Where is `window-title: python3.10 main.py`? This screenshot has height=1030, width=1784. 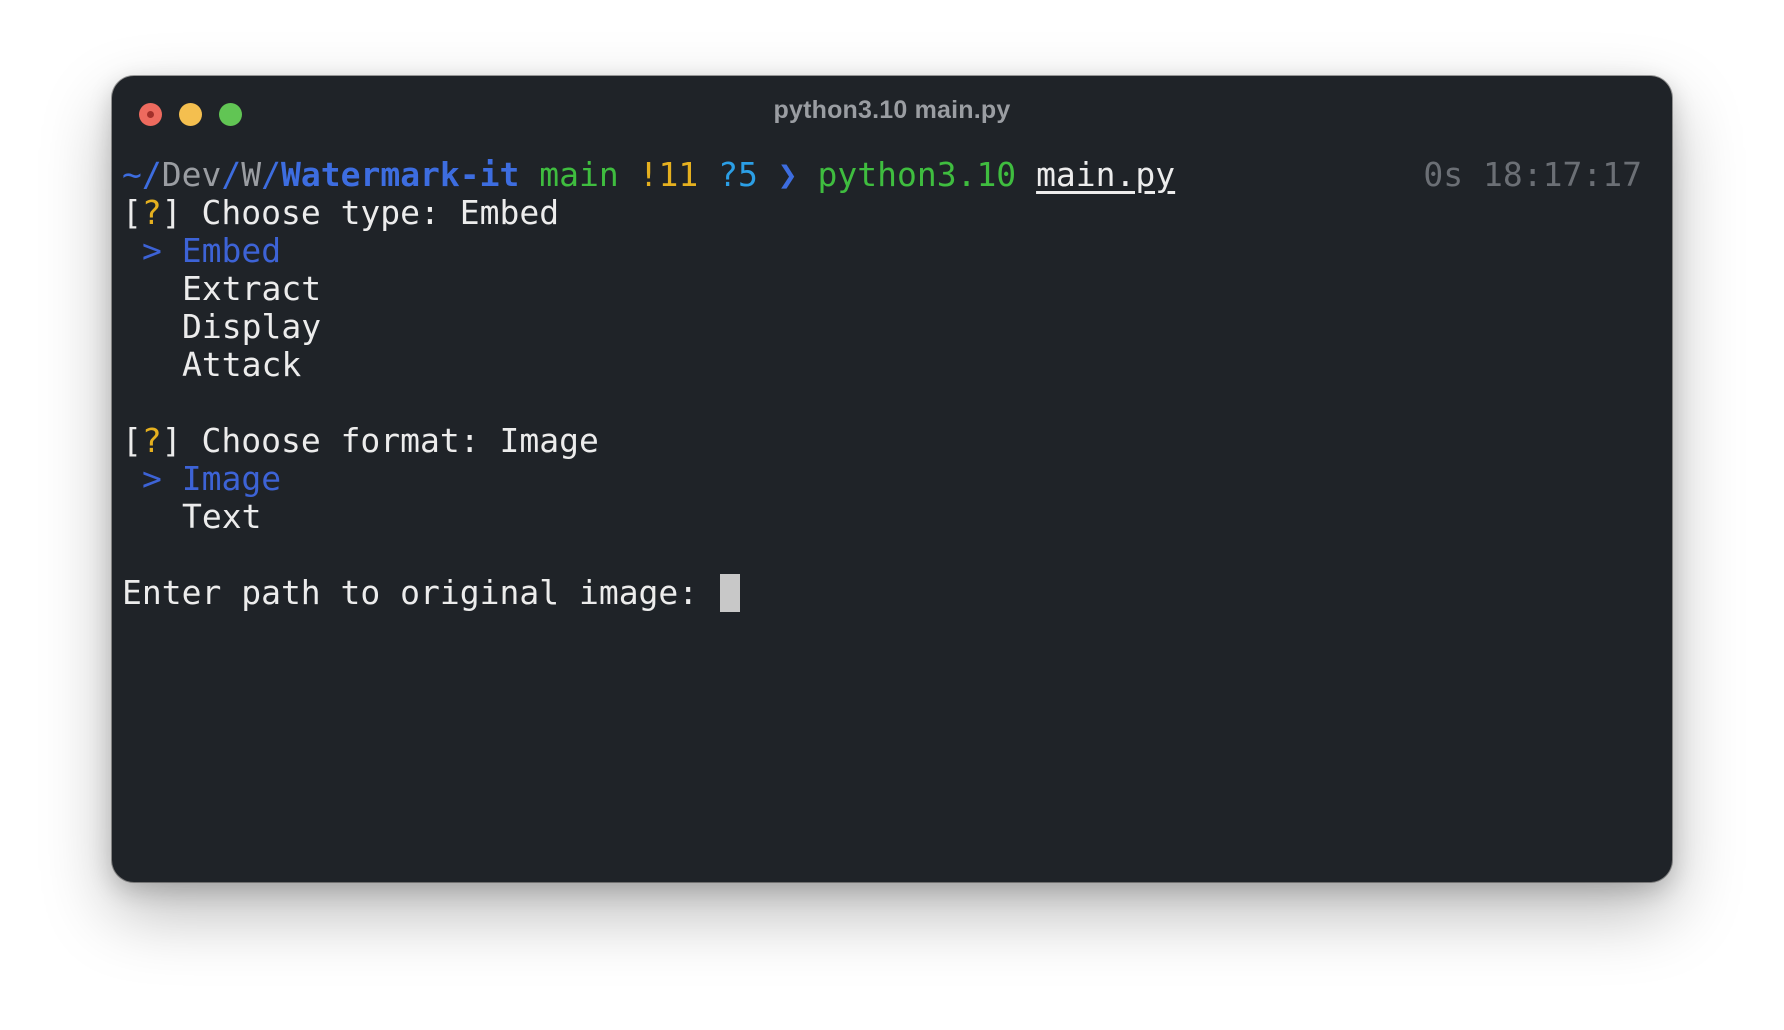 window-title: python3.10 main.py is located at coordinates (892, 110).